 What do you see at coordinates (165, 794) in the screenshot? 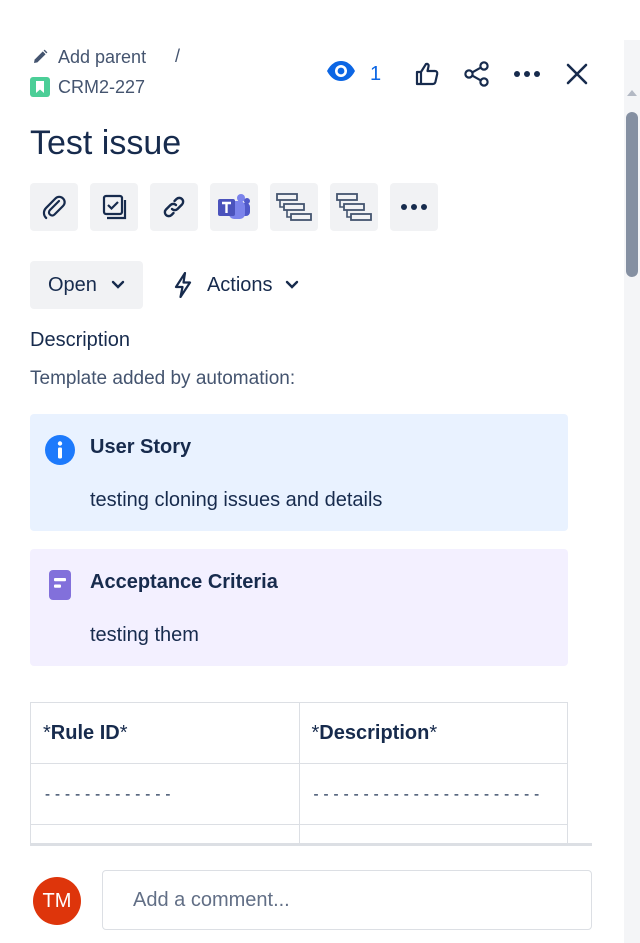
I see `table-cell: -------------` at bounding box center [165, 794].